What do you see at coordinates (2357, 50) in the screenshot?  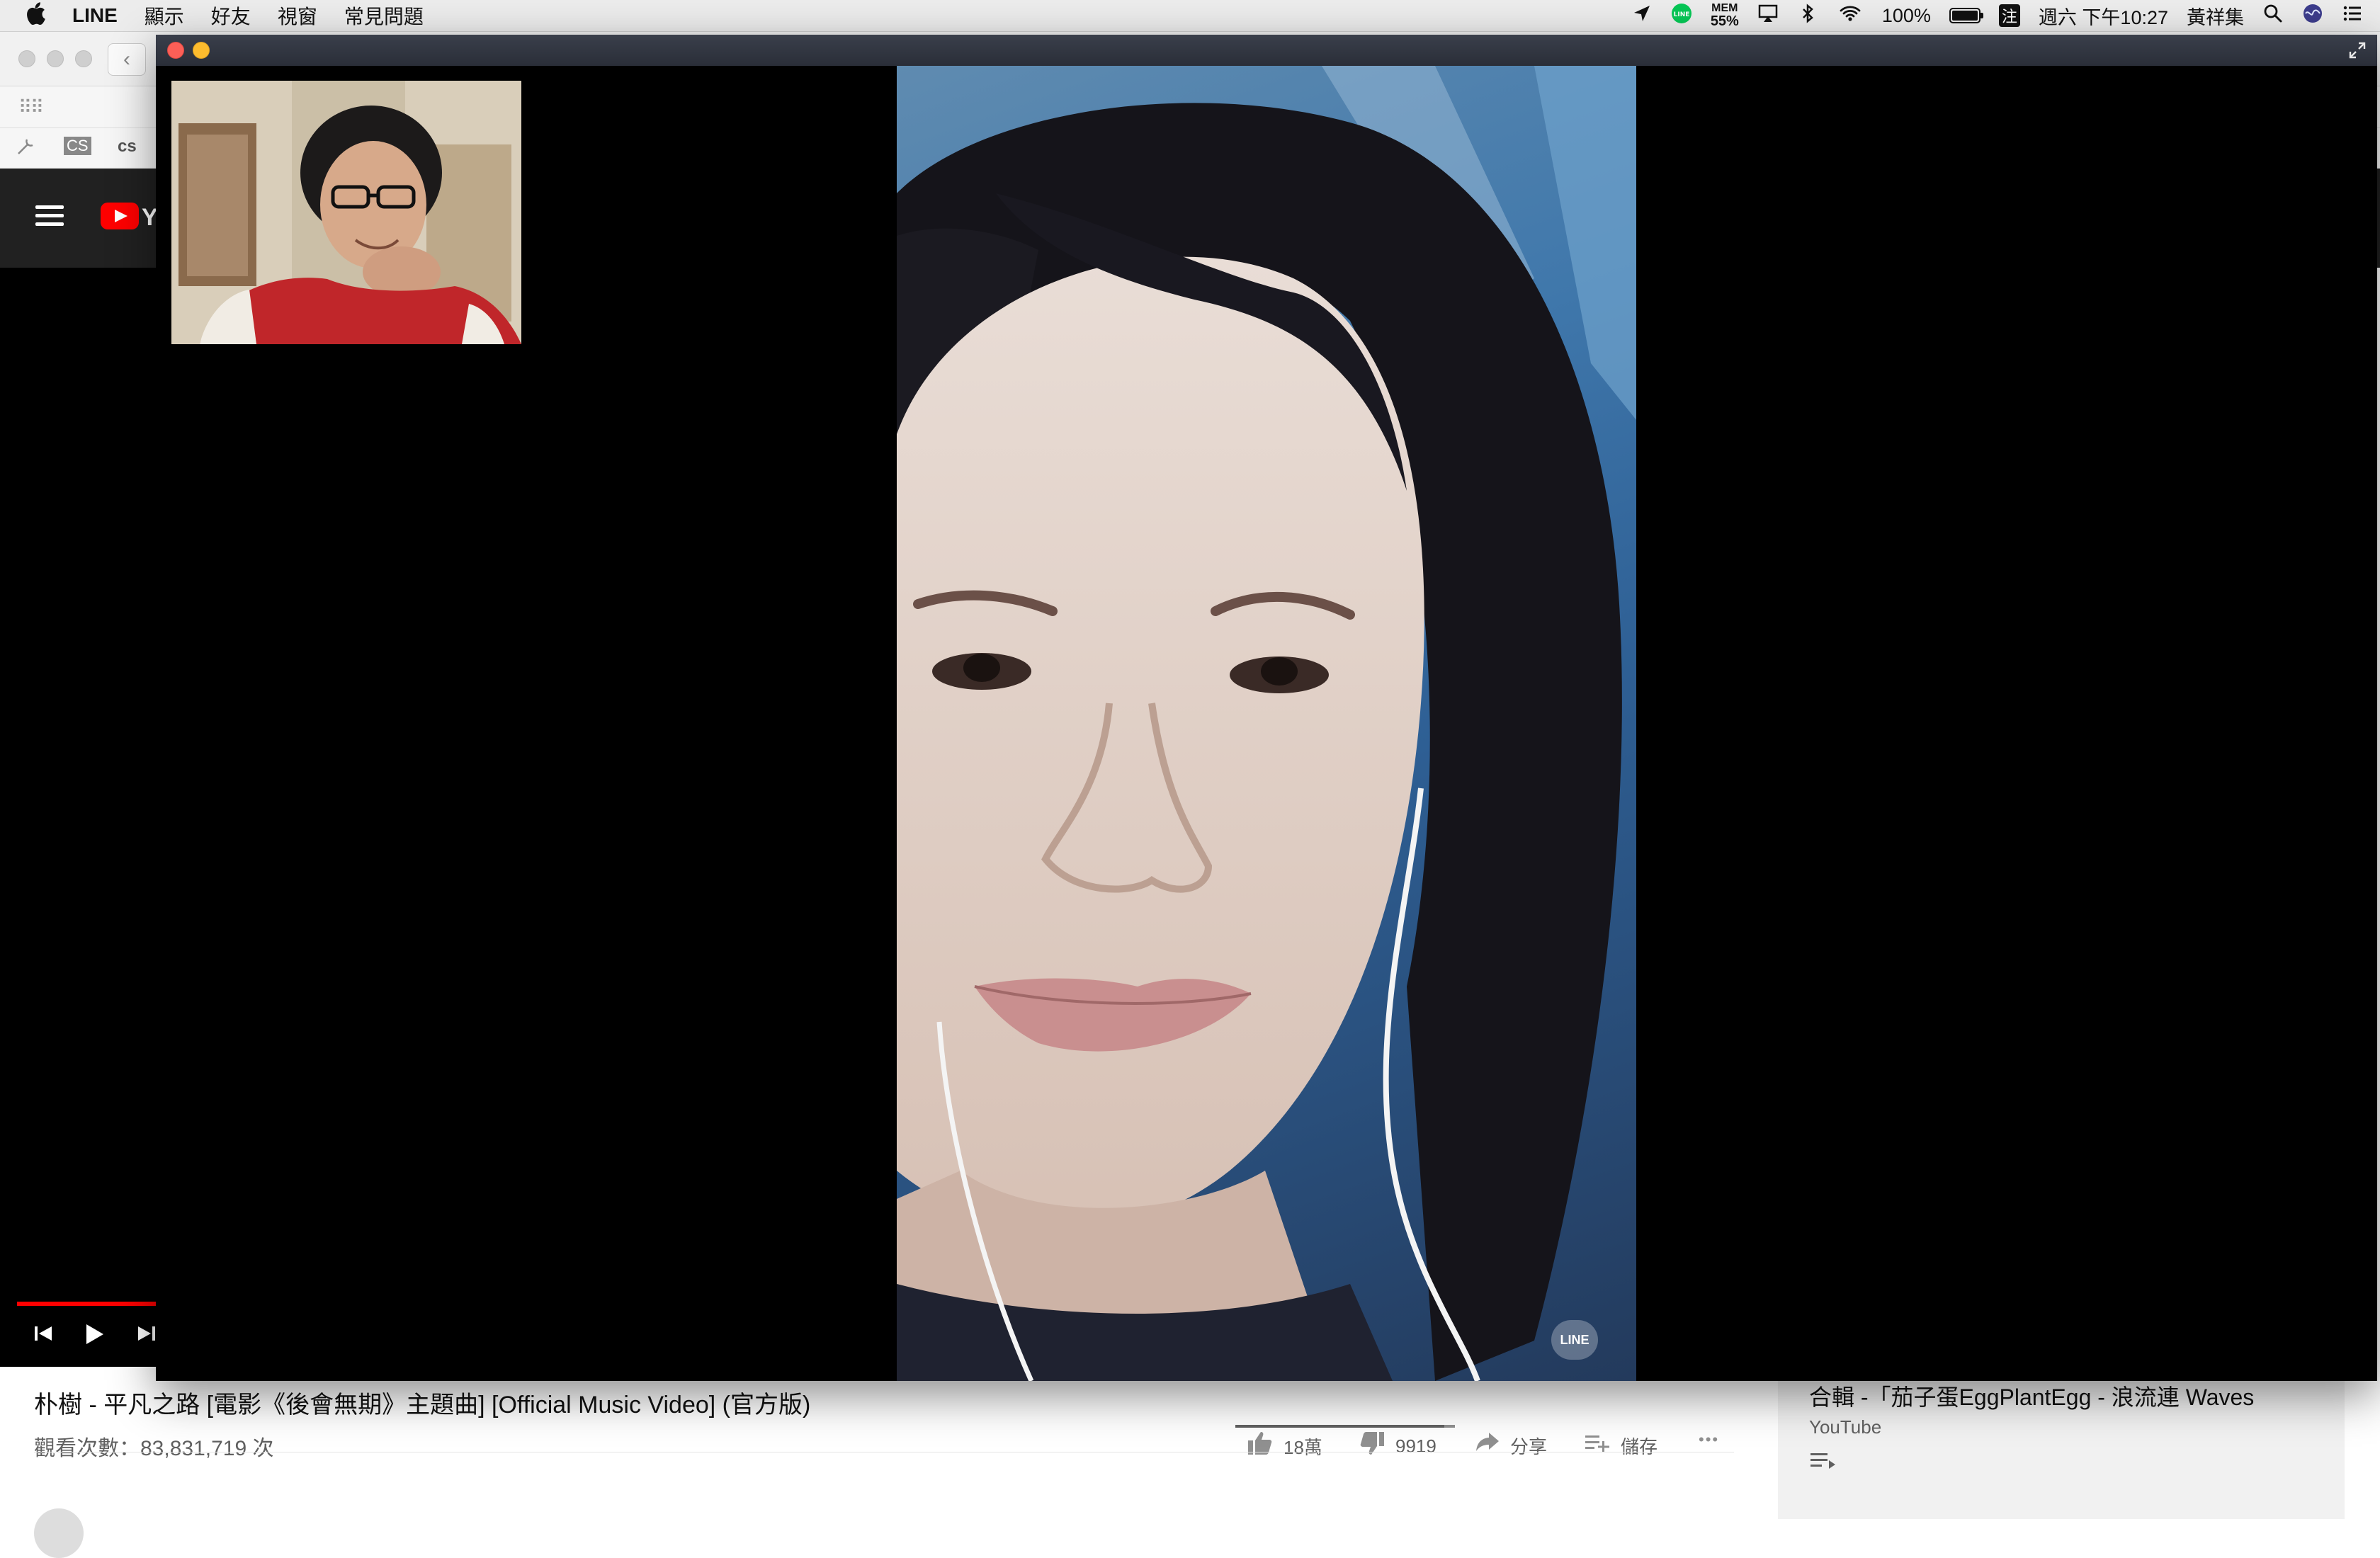 I see `fullscreen-expand-icon` at bounding box center [2357, 50].